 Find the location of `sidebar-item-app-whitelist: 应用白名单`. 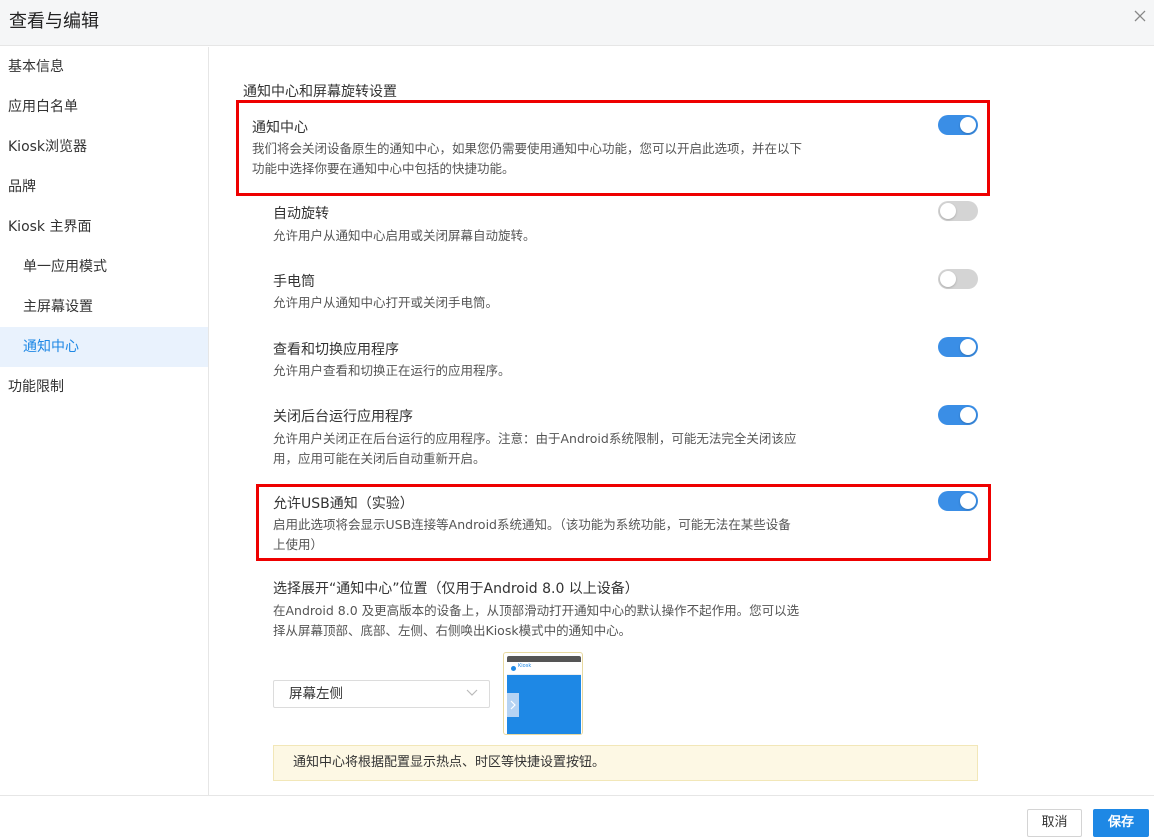

sidebar-item-app-whitelist: 应用白名单 is located at coordinates (104, 107).